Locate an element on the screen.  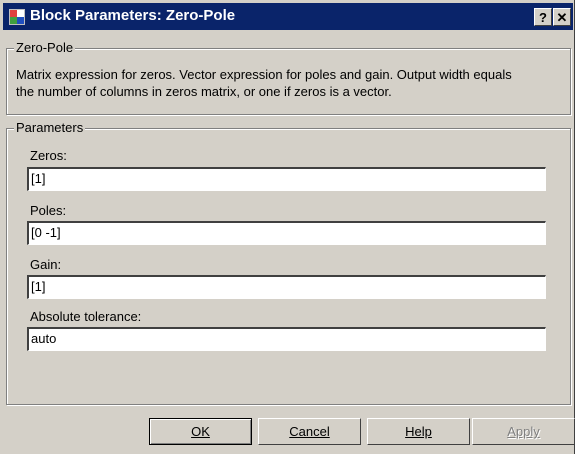
ok-button-label: OK is located at coordinates (200, 431).